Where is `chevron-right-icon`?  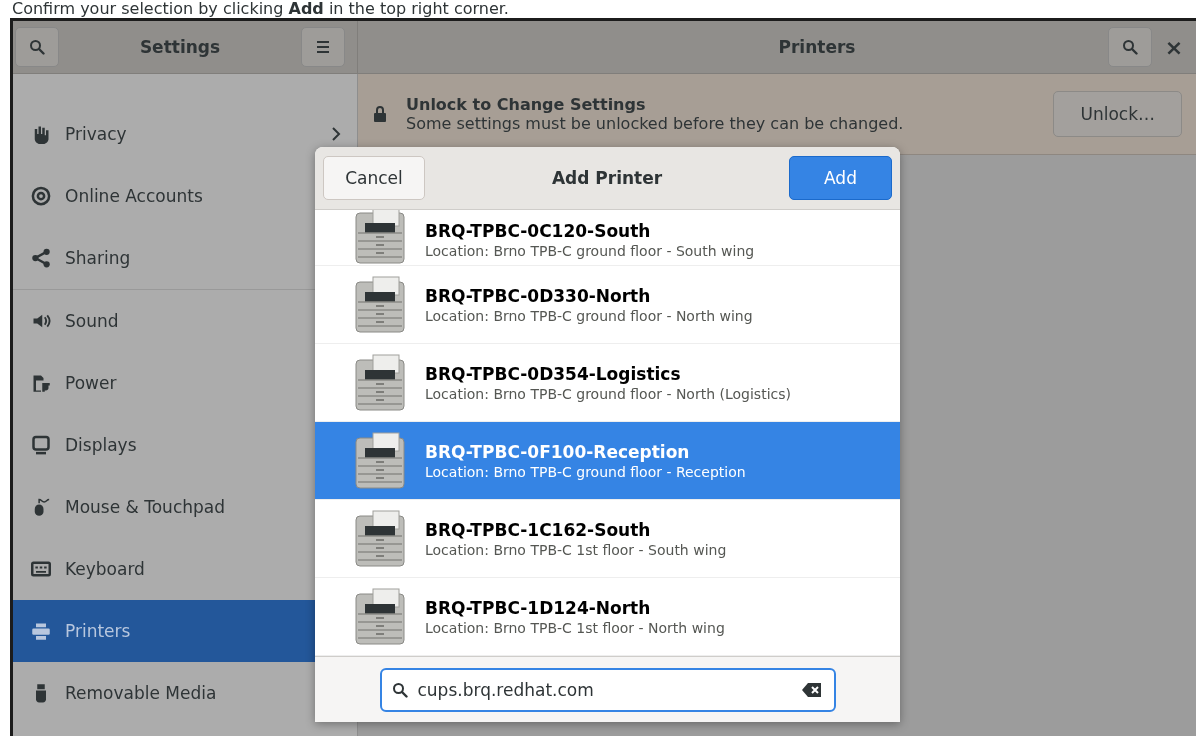
chevron-right-icon is located at coordinates (336, 134).